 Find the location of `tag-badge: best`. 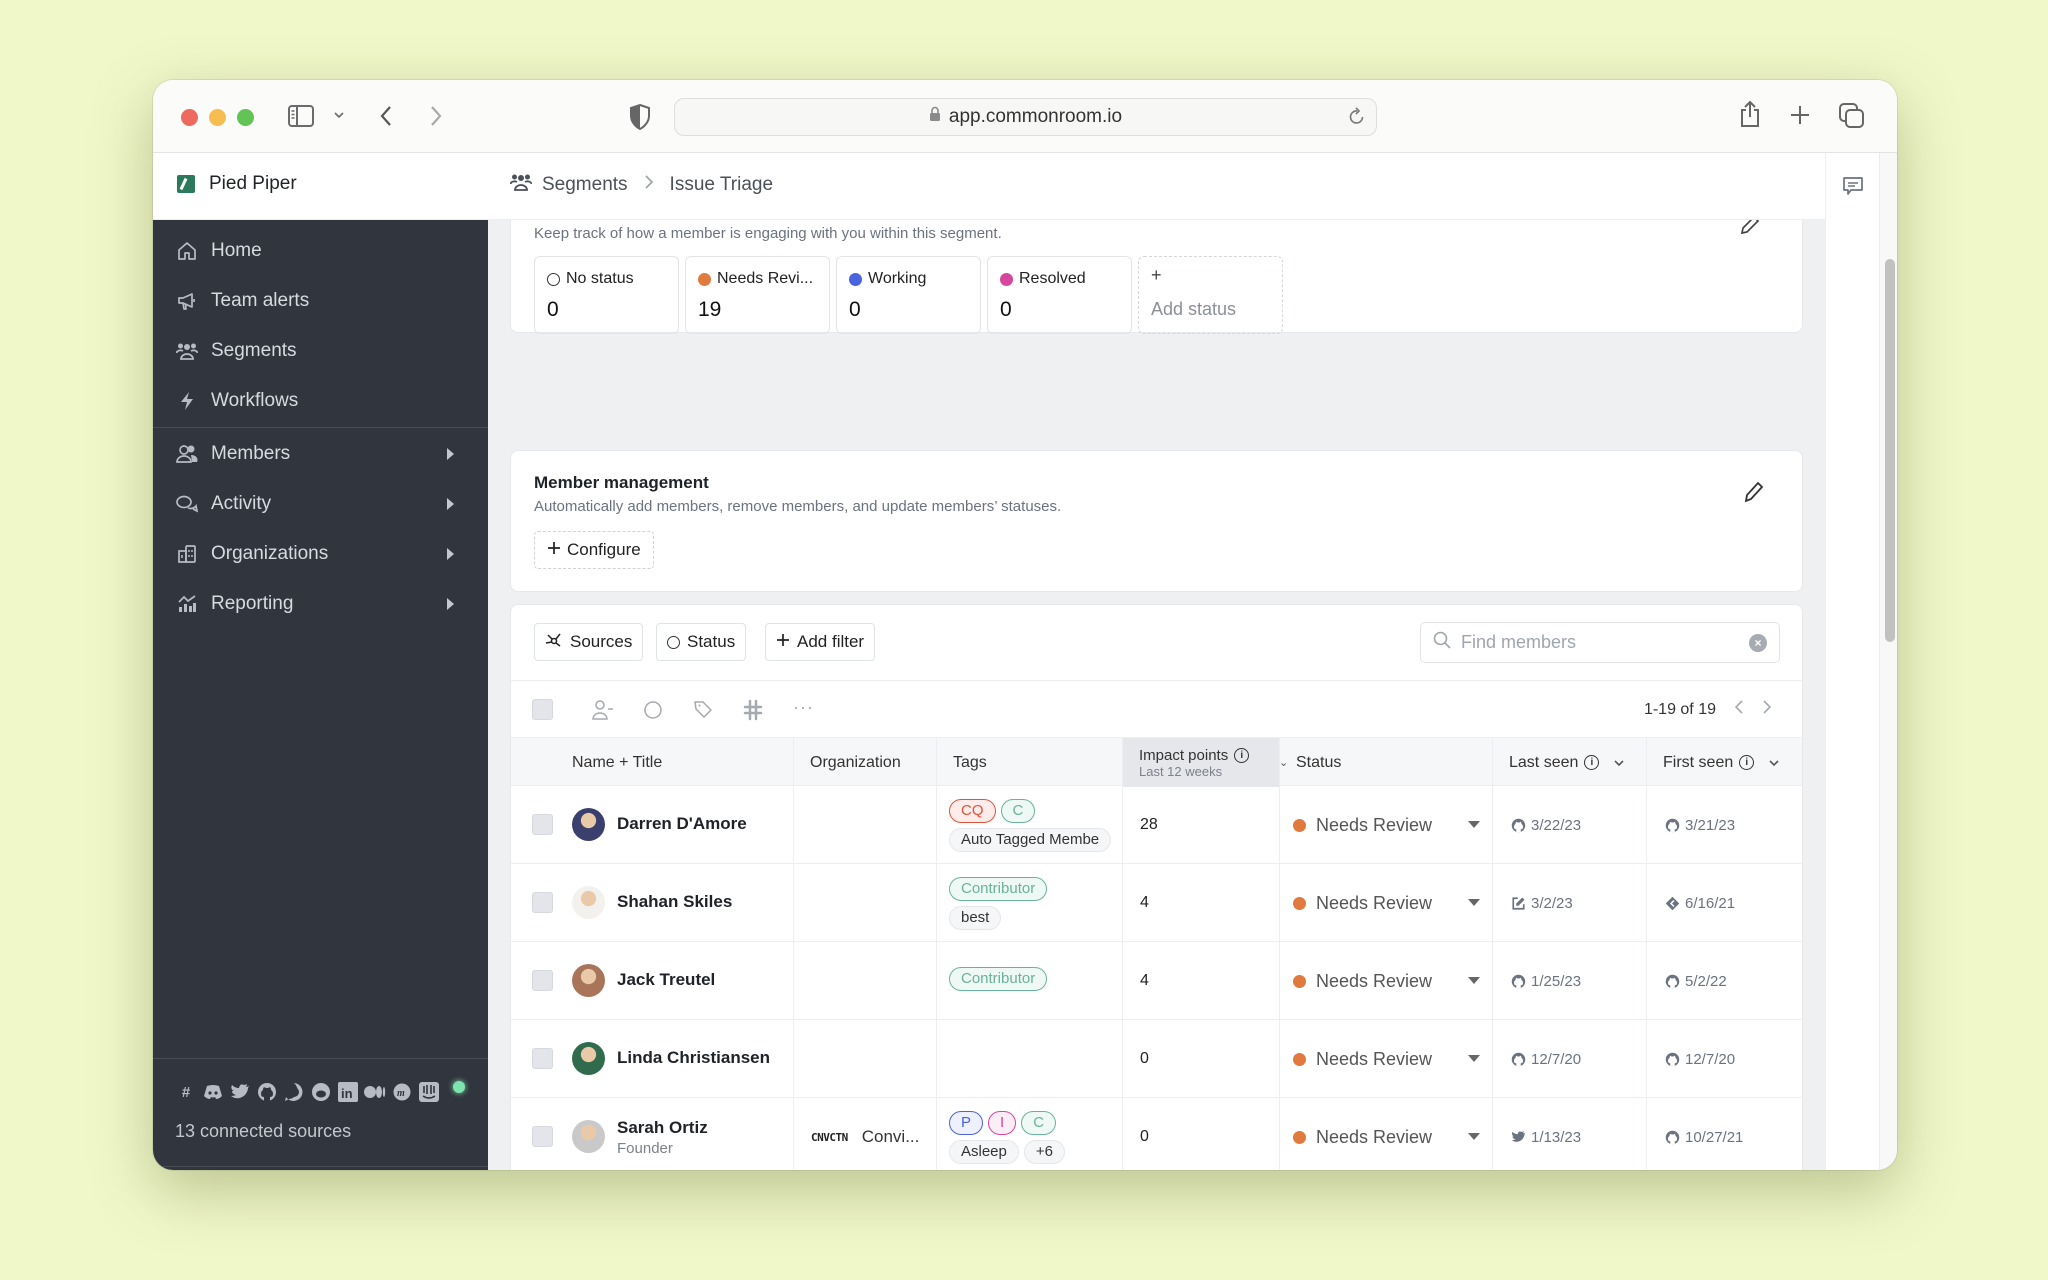

tag-badge: best is located at coordinates (975, 917).